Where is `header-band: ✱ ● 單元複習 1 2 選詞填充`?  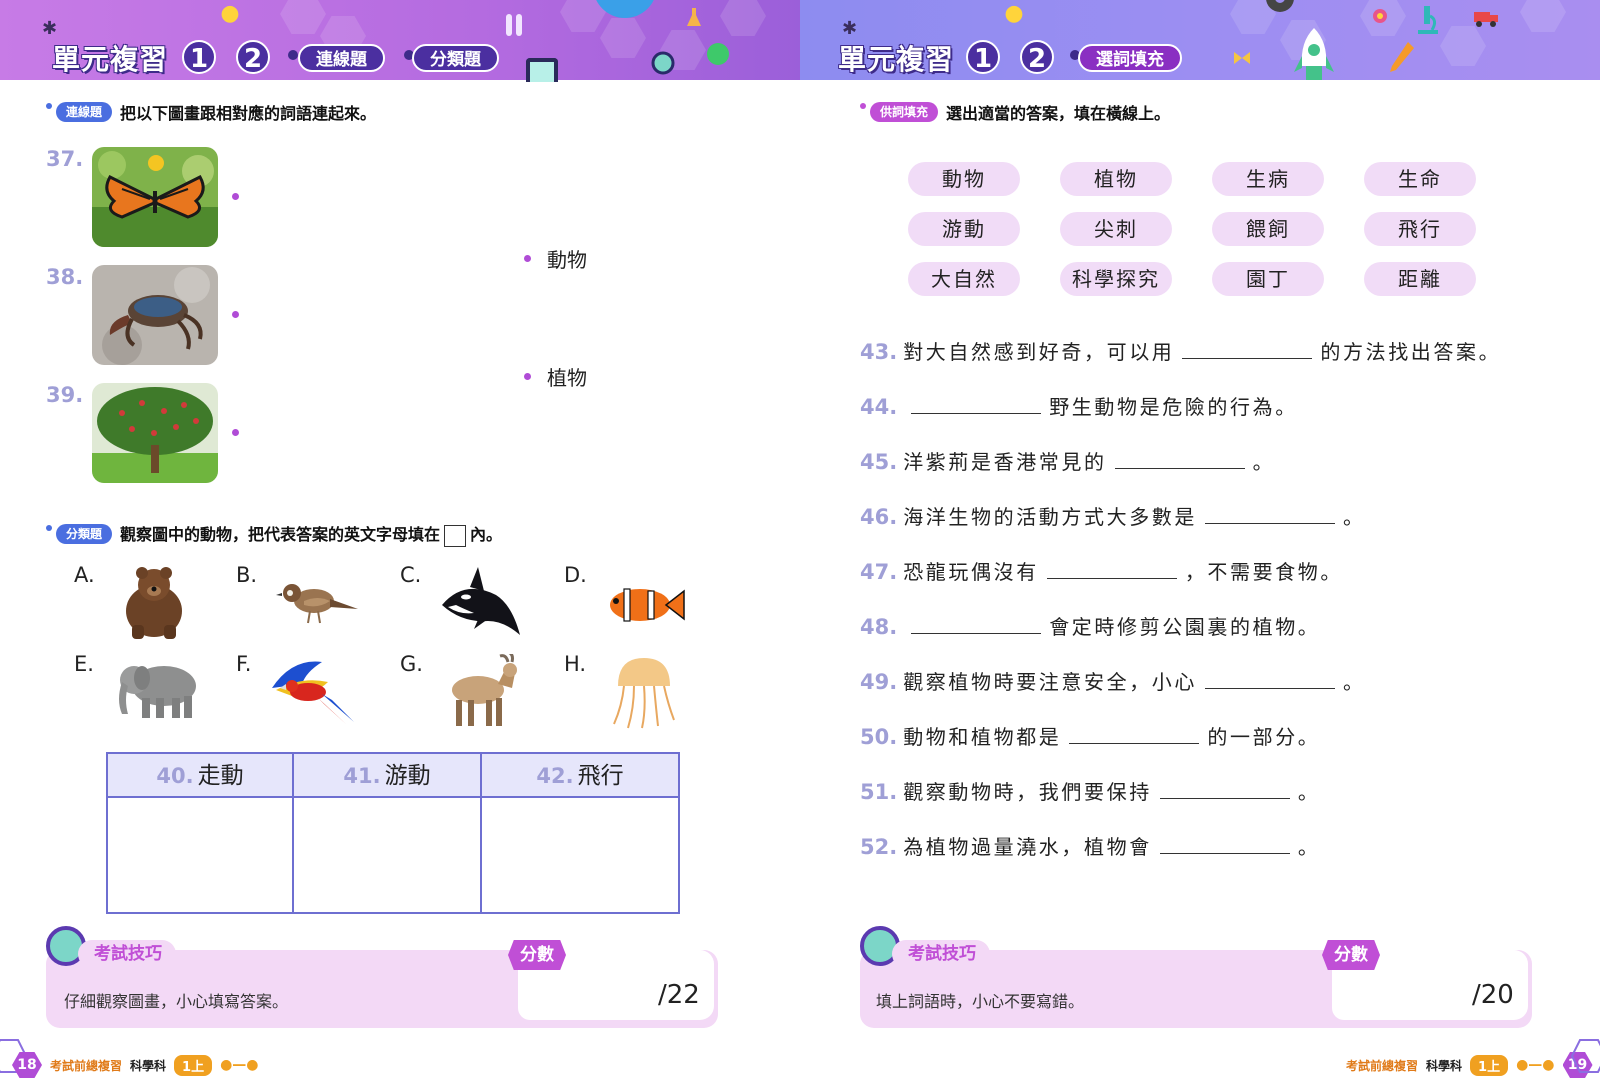
header-band: ✱ ● 單元複習 1 2 選詞填充 is located at coordinates (1200, 40).